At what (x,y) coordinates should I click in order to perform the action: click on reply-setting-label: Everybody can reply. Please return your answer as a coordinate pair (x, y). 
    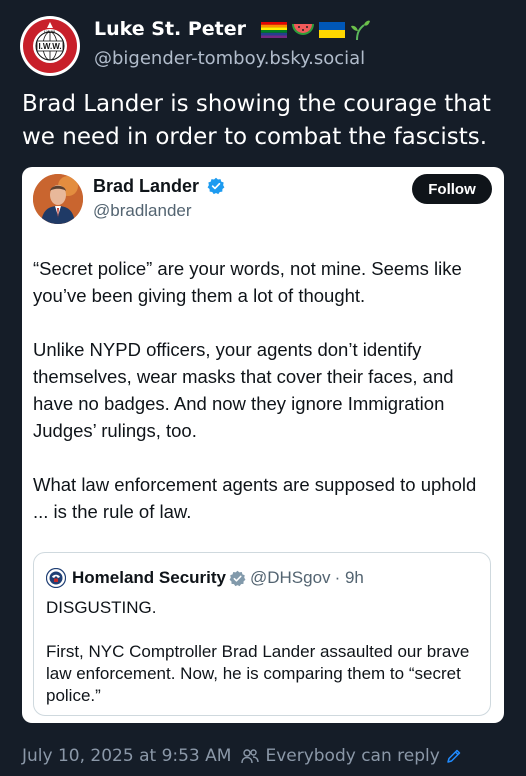
    Looking at the image, I should click on (352, 756).